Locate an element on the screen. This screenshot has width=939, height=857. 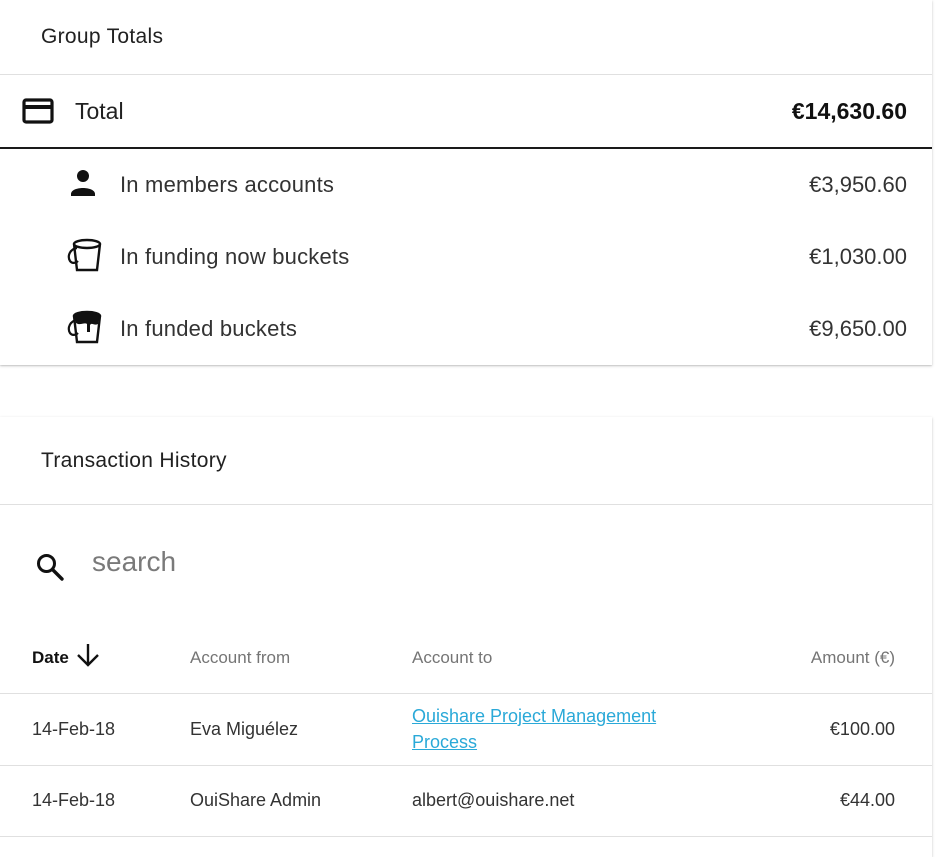
bucket-empty-icon is located at coordinates (85, 257).